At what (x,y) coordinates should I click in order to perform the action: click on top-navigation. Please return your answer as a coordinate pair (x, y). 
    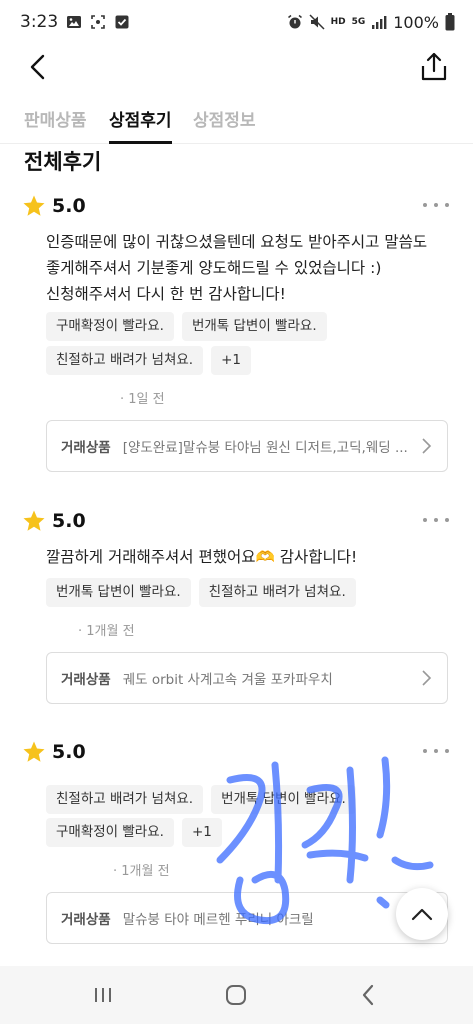
    Looking at the image, I should click on (236, 68).